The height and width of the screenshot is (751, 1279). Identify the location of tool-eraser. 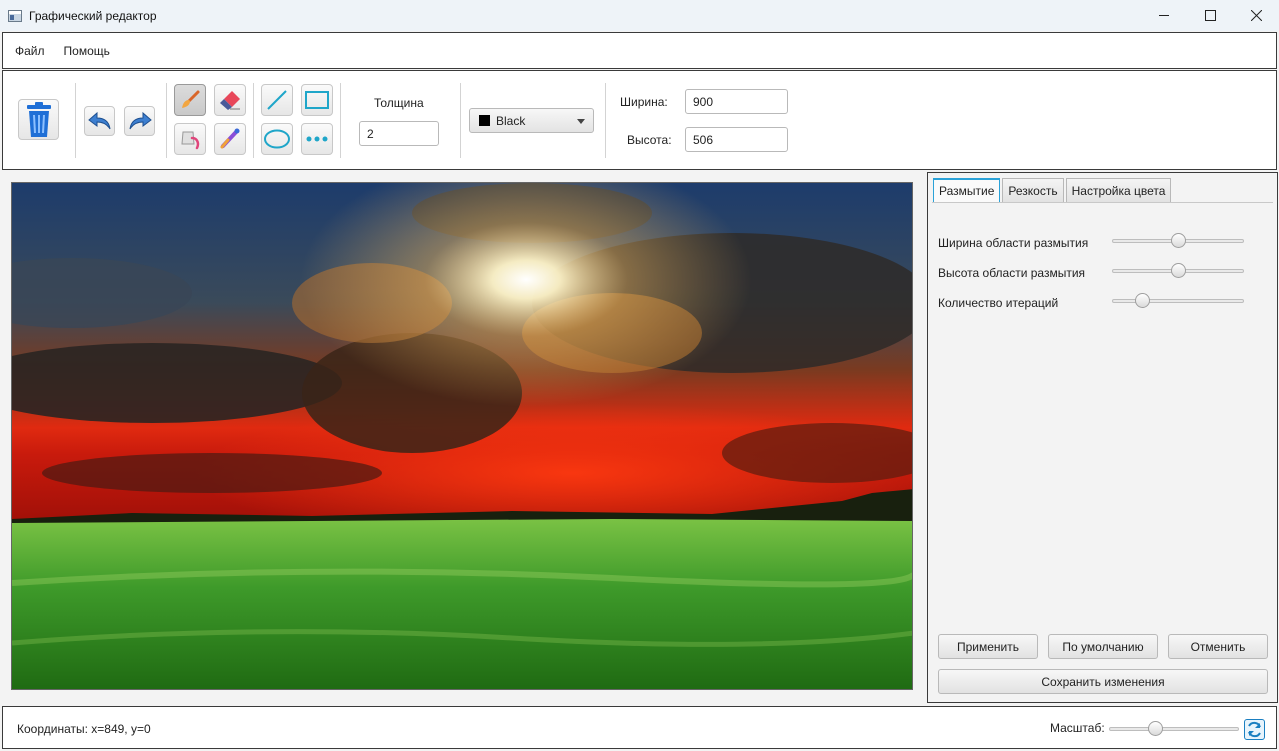
(230, 100).